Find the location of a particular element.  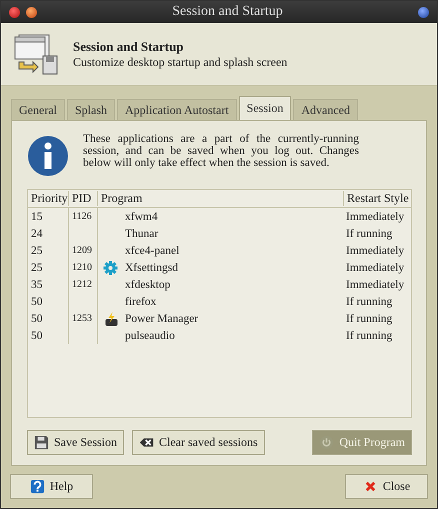

help-button: Help is located at coordinates (51, 486).